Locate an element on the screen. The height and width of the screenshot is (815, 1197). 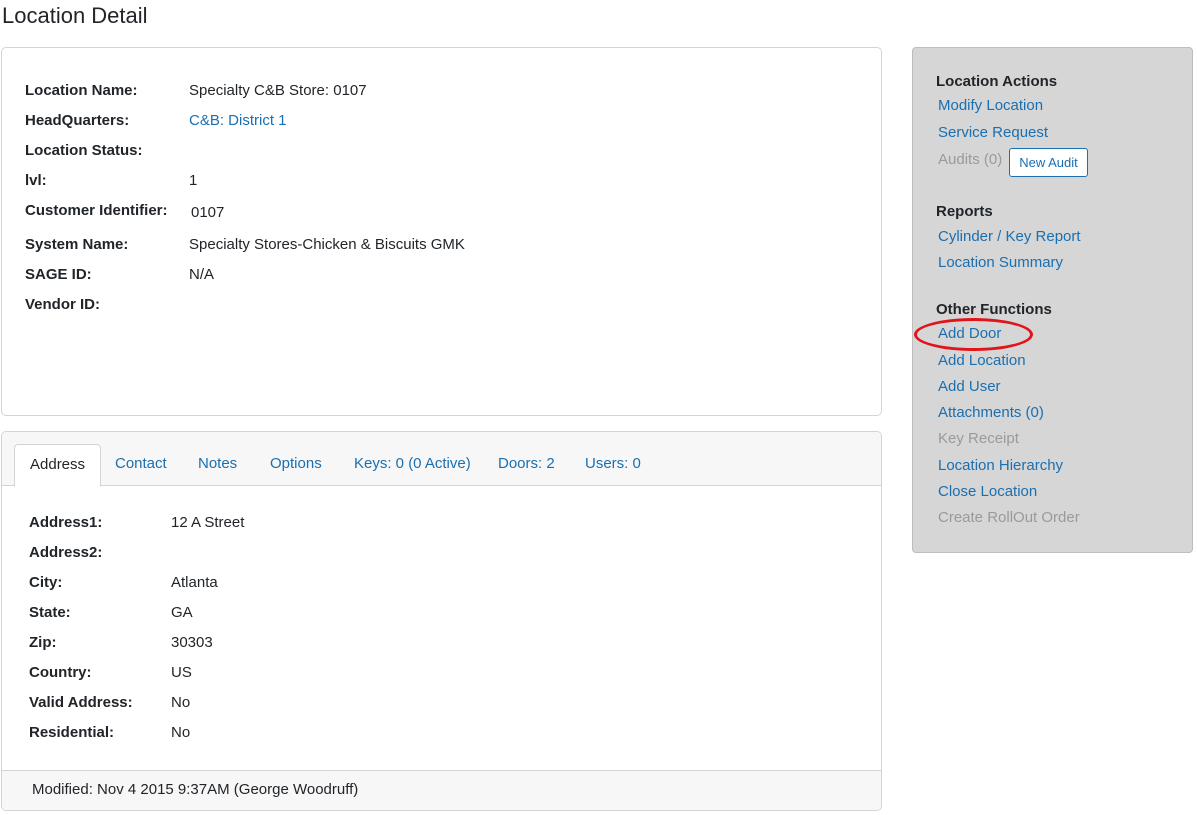
location-status-label: Location Status: is located at coordinates (84, 150).